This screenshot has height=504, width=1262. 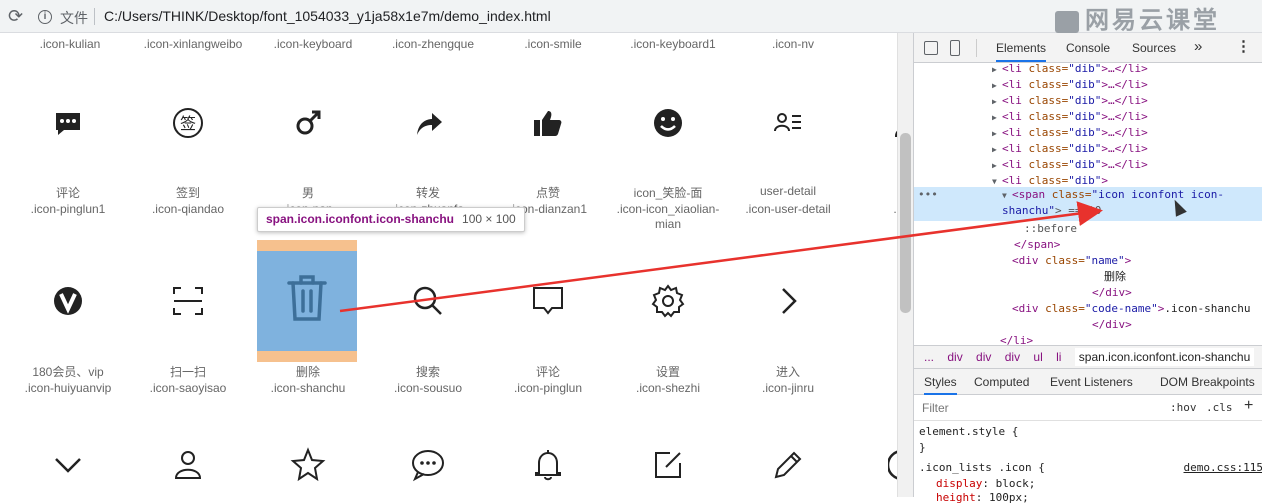 I want to click on annotation-arrow, so click(x=721, y=257).